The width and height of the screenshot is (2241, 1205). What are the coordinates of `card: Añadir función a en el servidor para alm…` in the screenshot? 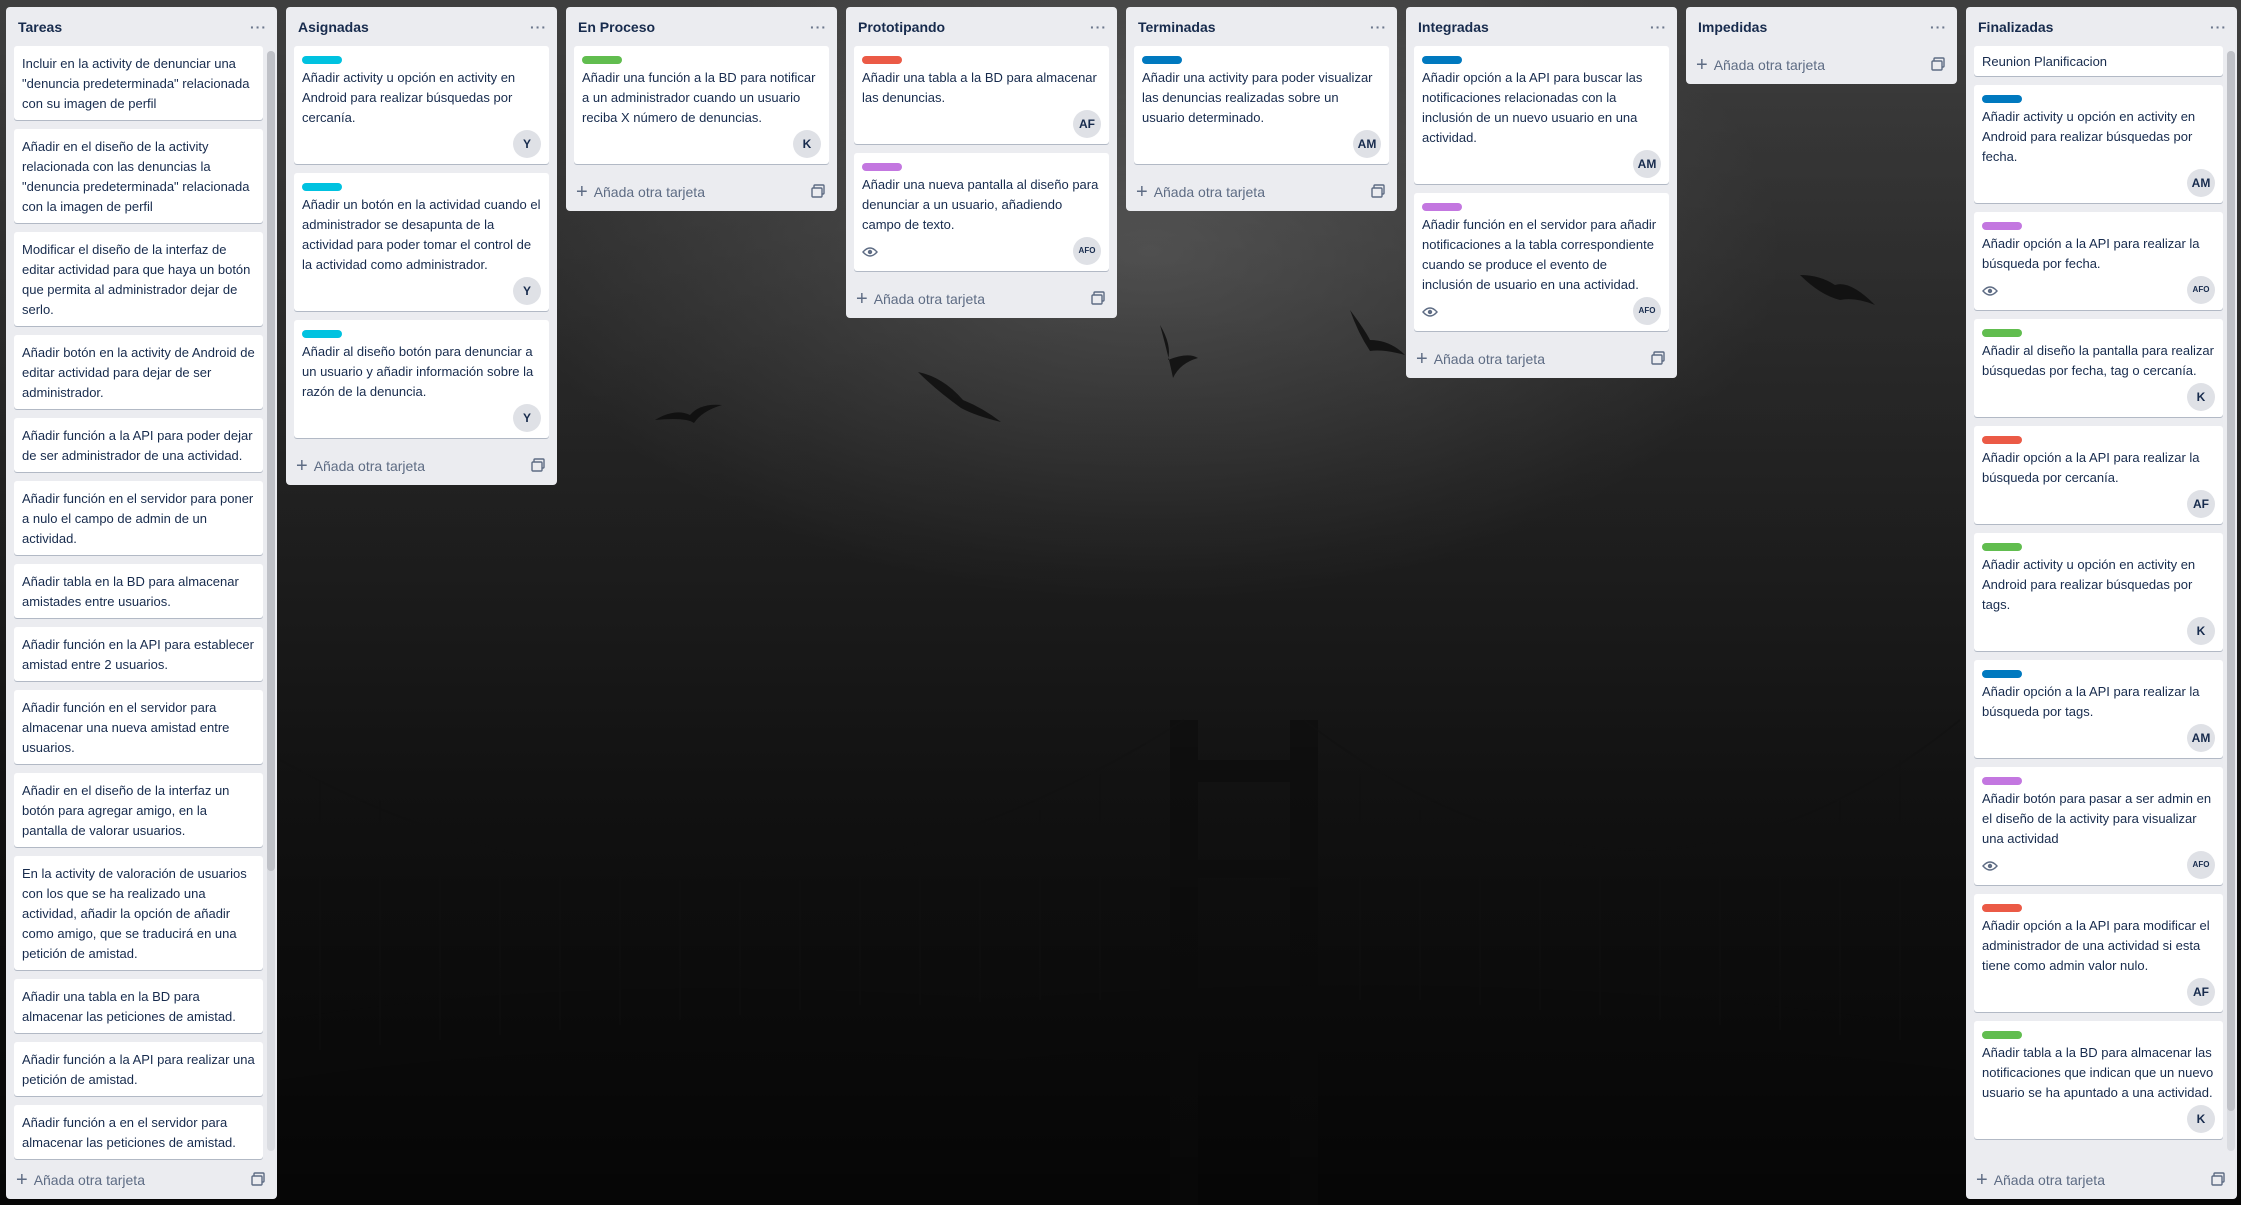 It's located at (138, 1132).